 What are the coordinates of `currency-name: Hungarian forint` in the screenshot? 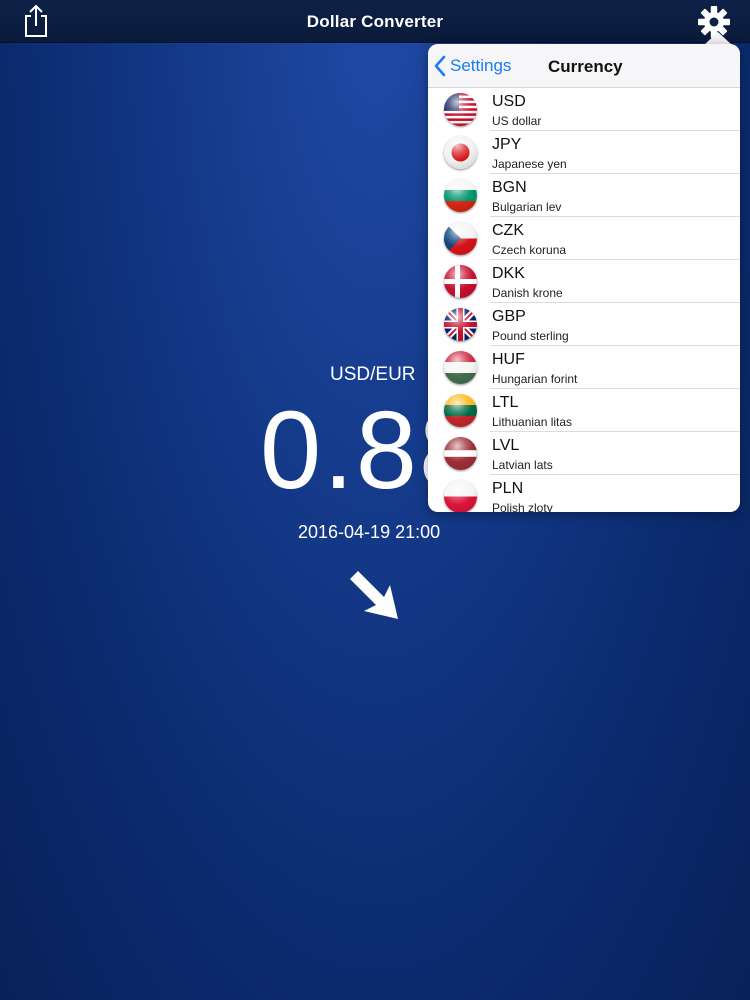 It's located at (535, 379).